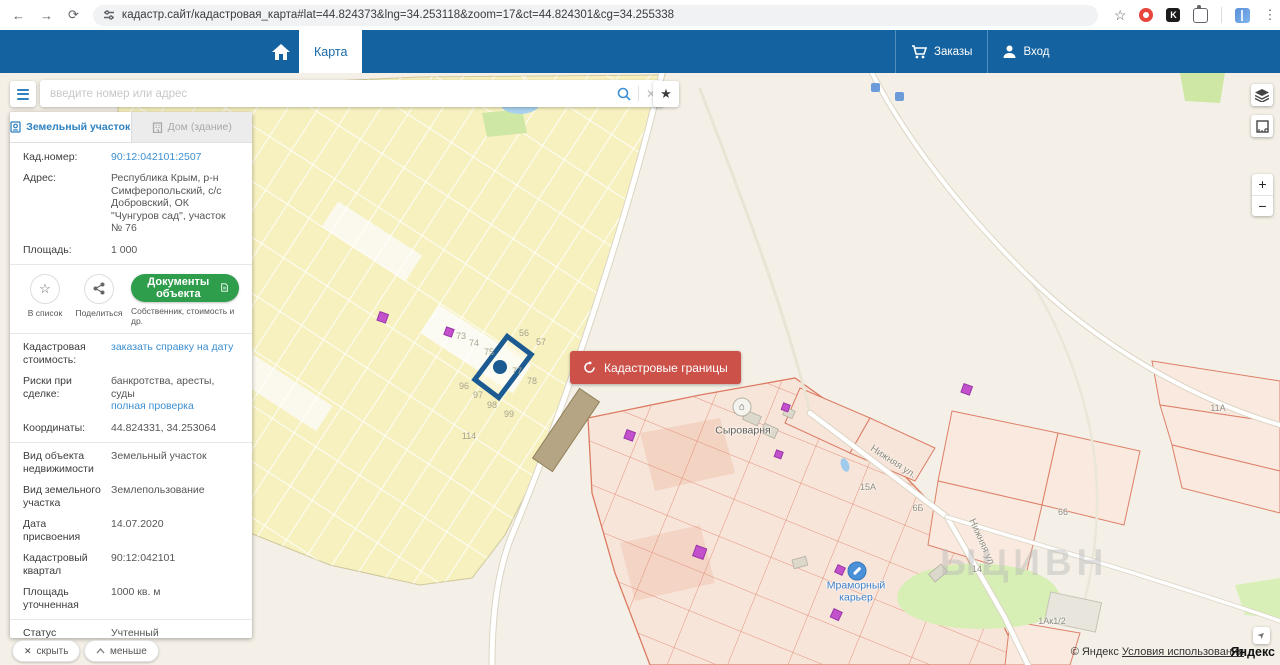 The height and width of the screenshot is (665, 1280). Describe the element at coordinates (158, 490) in the screenshot. I see `field-text: Землепользование` at that location.